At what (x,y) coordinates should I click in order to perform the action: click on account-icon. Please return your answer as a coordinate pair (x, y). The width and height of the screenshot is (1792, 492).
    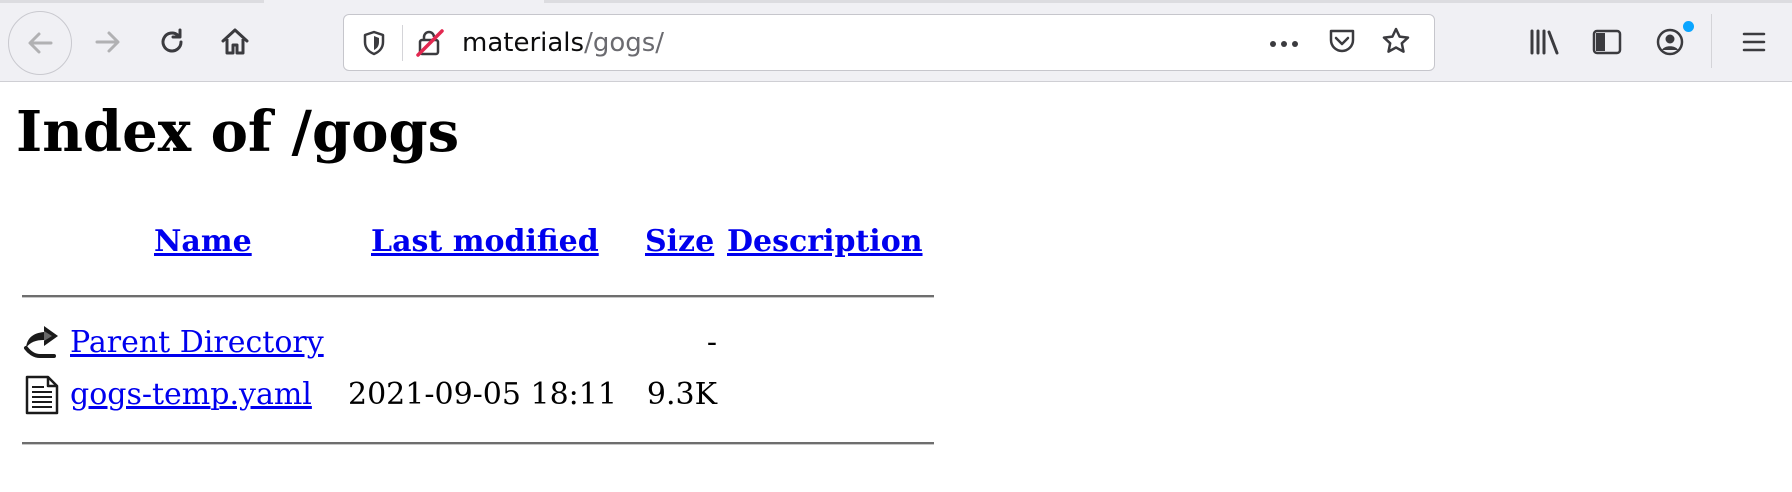
    Looking at the image, I should click on (1670, 42).